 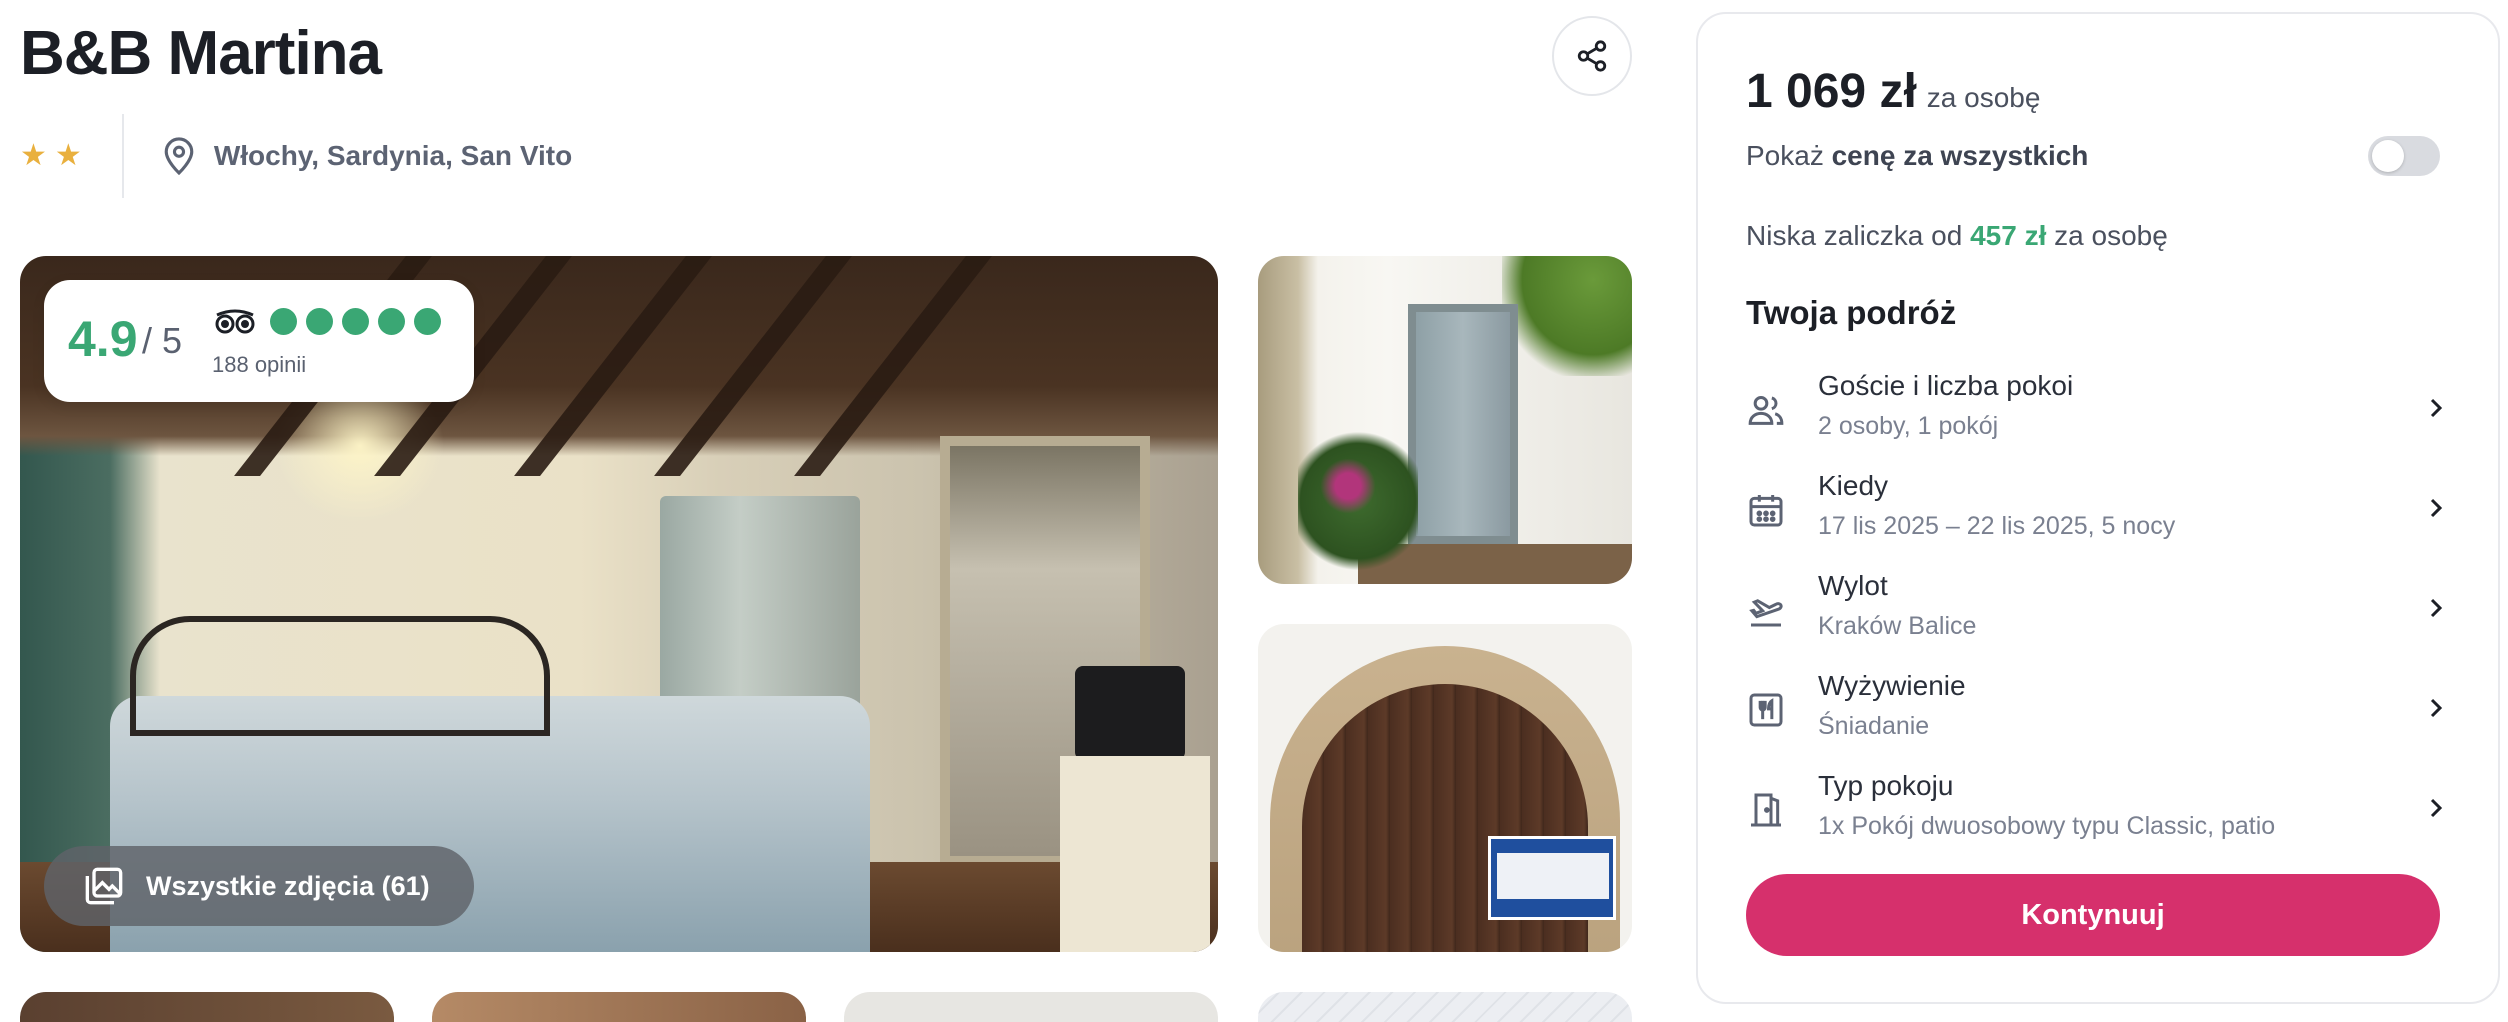 I want to click on photo-nightstand, so click(x=1135, y=854).